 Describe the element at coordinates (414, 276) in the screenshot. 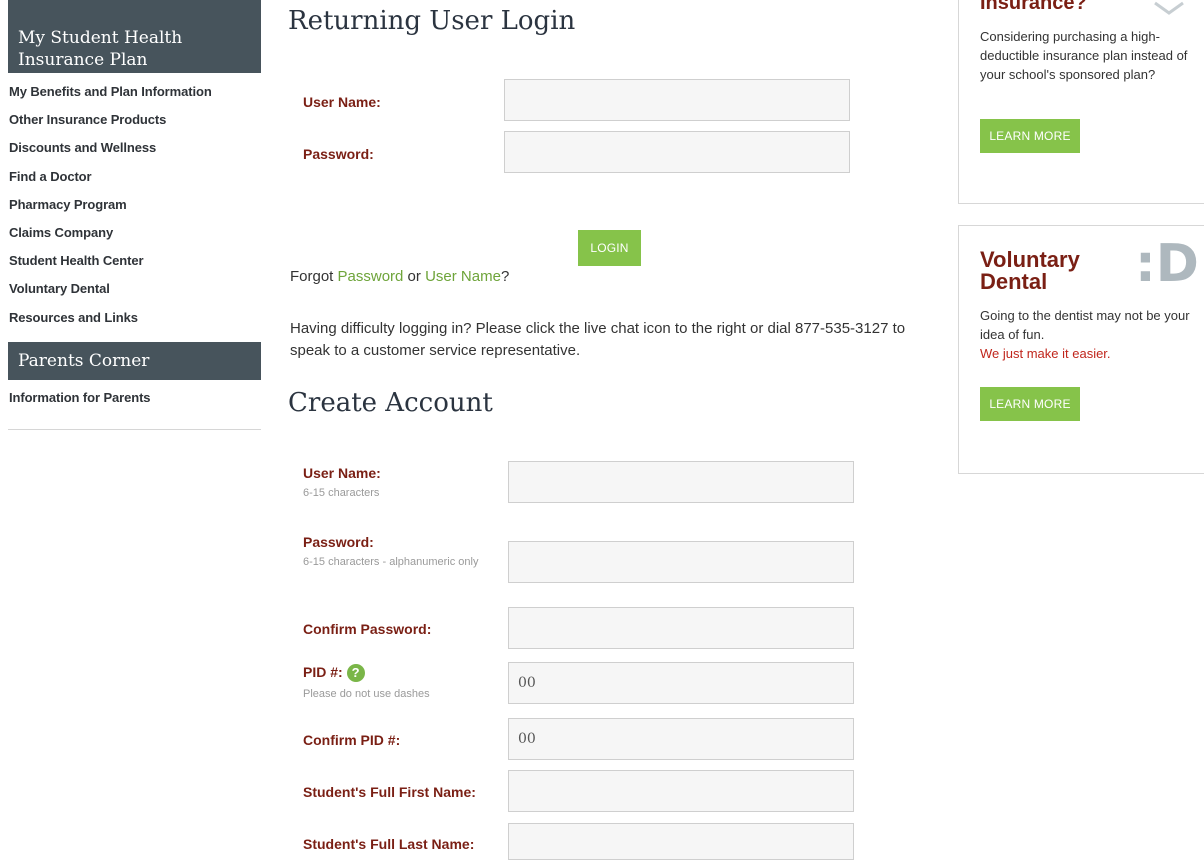

I see `forgot-or: or` at that location.